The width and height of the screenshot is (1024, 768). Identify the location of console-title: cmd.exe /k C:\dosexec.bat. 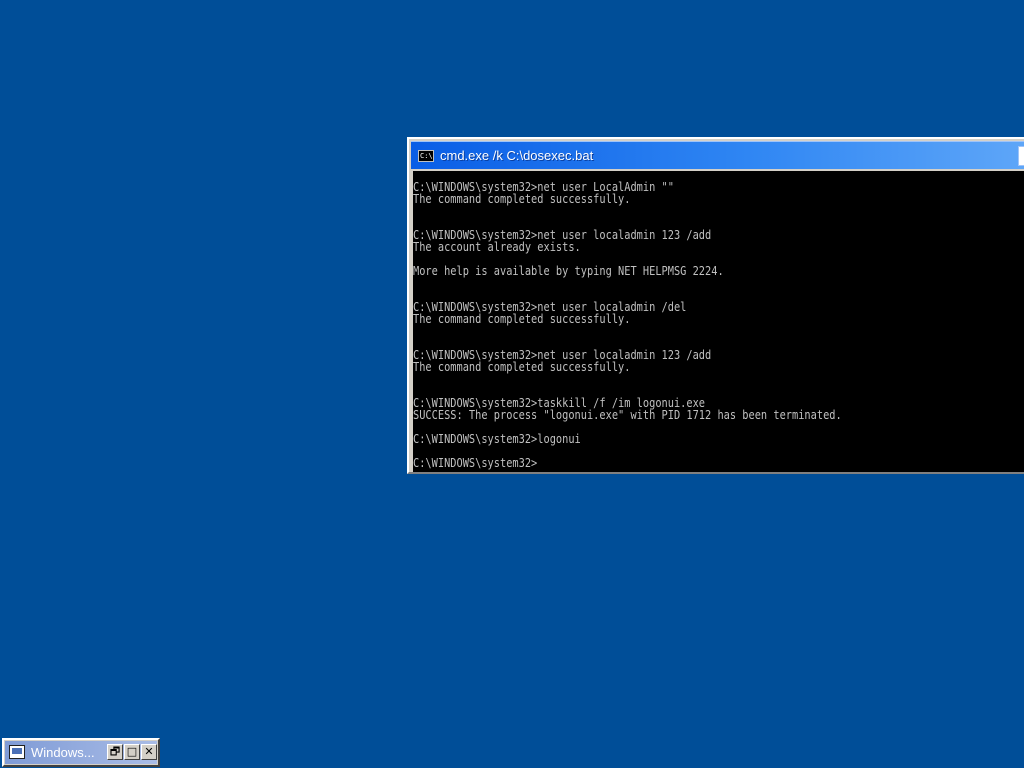
(517, 155).